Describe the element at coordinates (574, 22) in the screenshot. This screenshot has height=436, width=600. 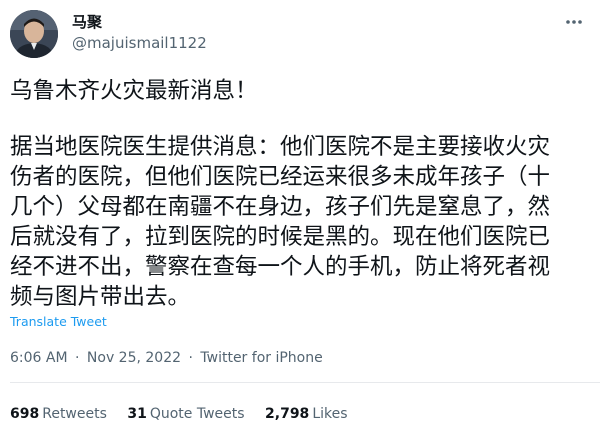
I see `more-dots-icon` at that location.